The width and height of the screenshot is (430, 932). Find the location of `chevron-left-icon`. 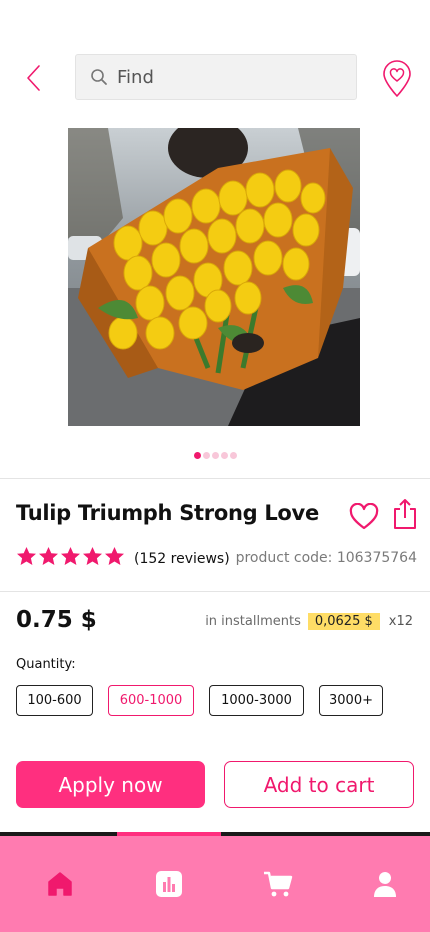

chevron-left-icon is located at coordinates (33, 78).